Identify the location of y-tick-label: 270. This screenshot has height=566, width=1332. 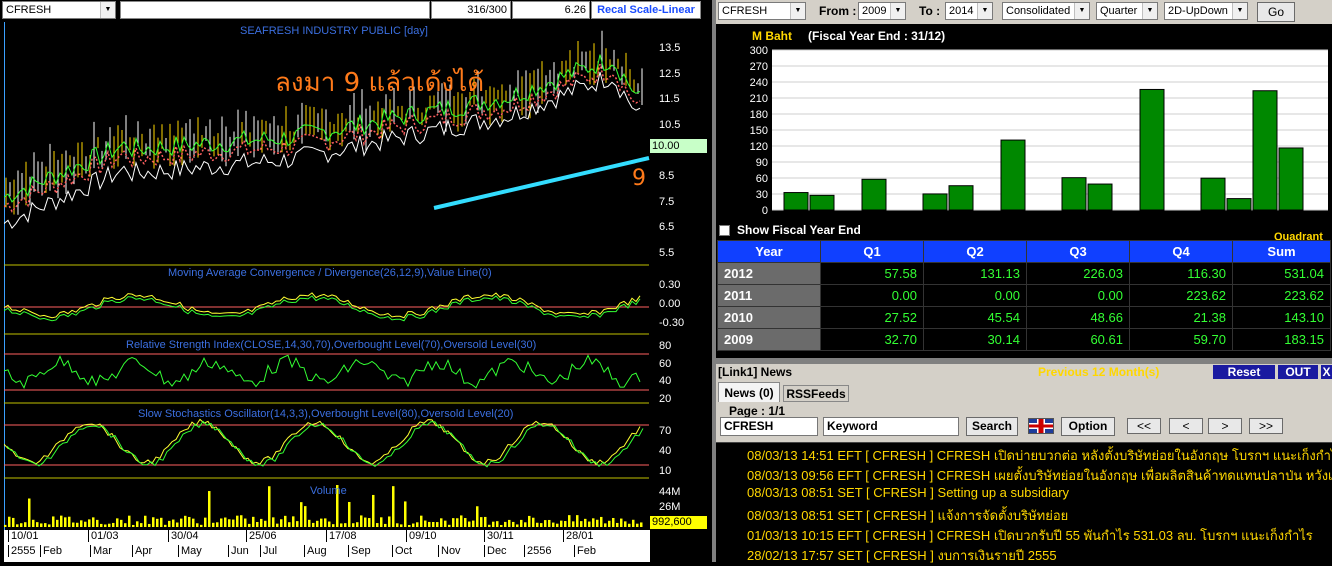
(759, 67).